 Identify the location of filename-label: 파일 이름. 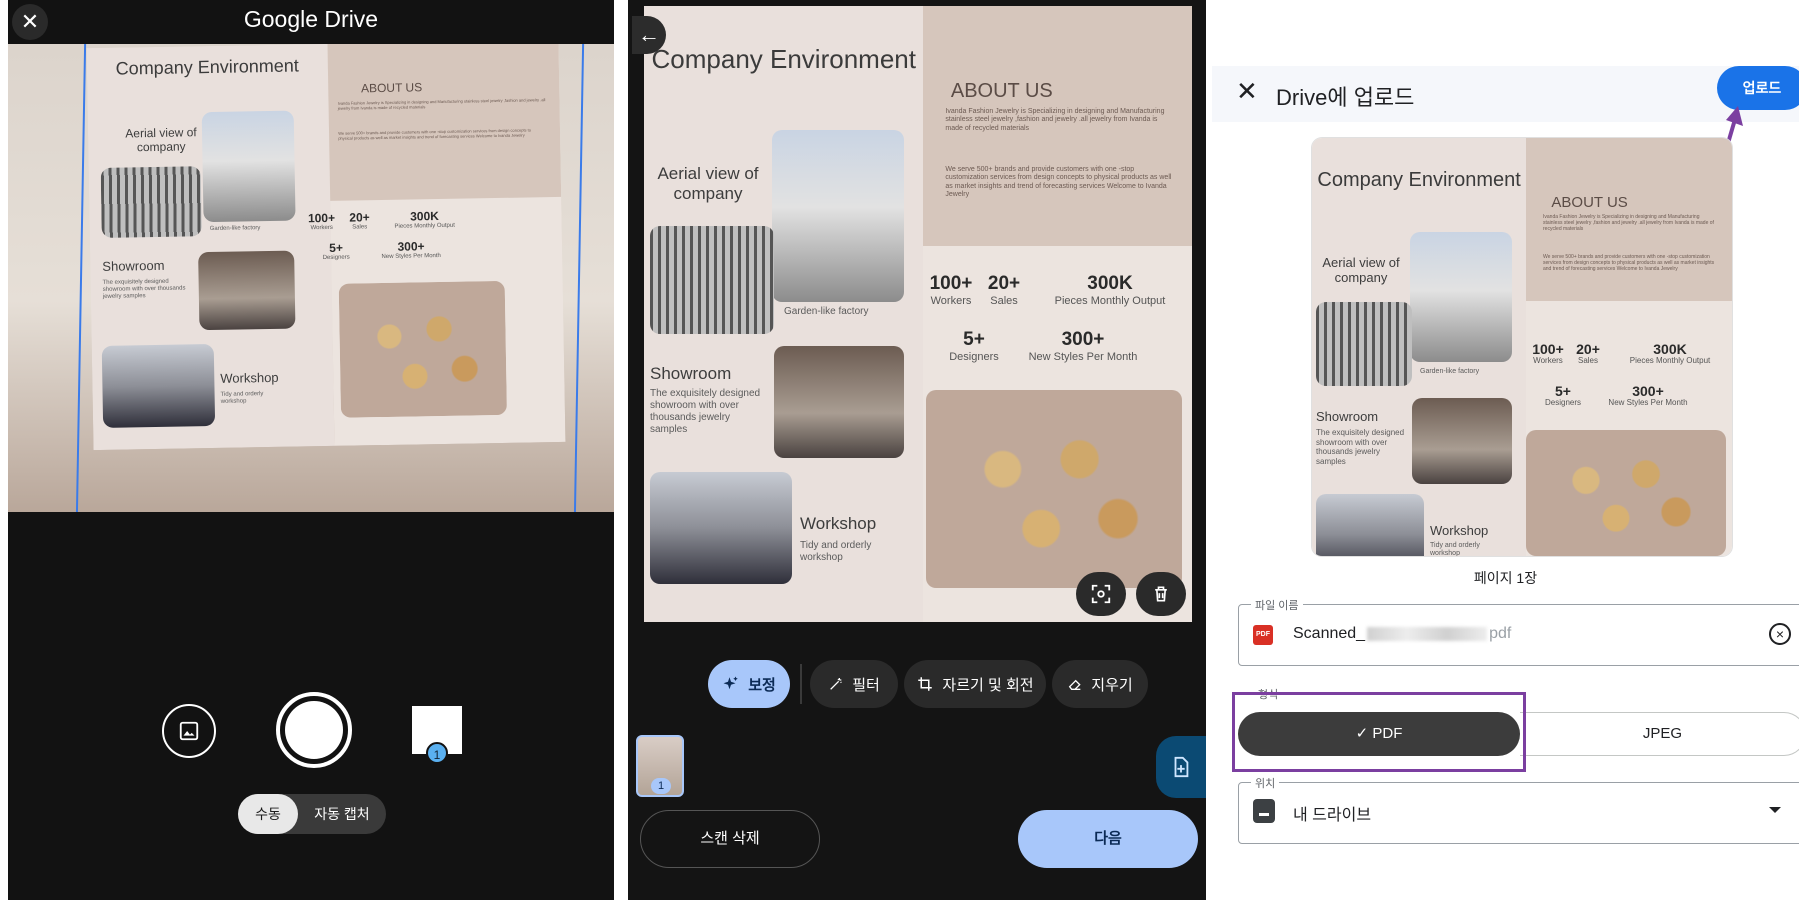
(1277, 605).